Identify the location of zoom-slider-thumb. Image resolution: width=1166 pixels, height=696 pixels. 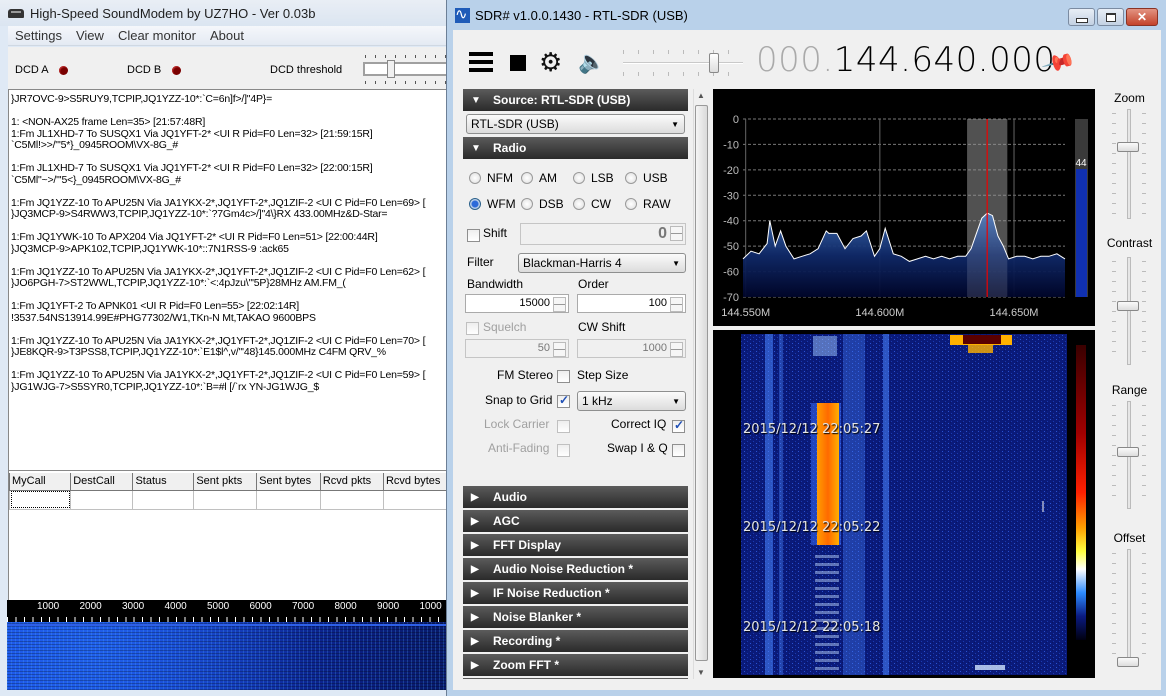
(1128, 147).